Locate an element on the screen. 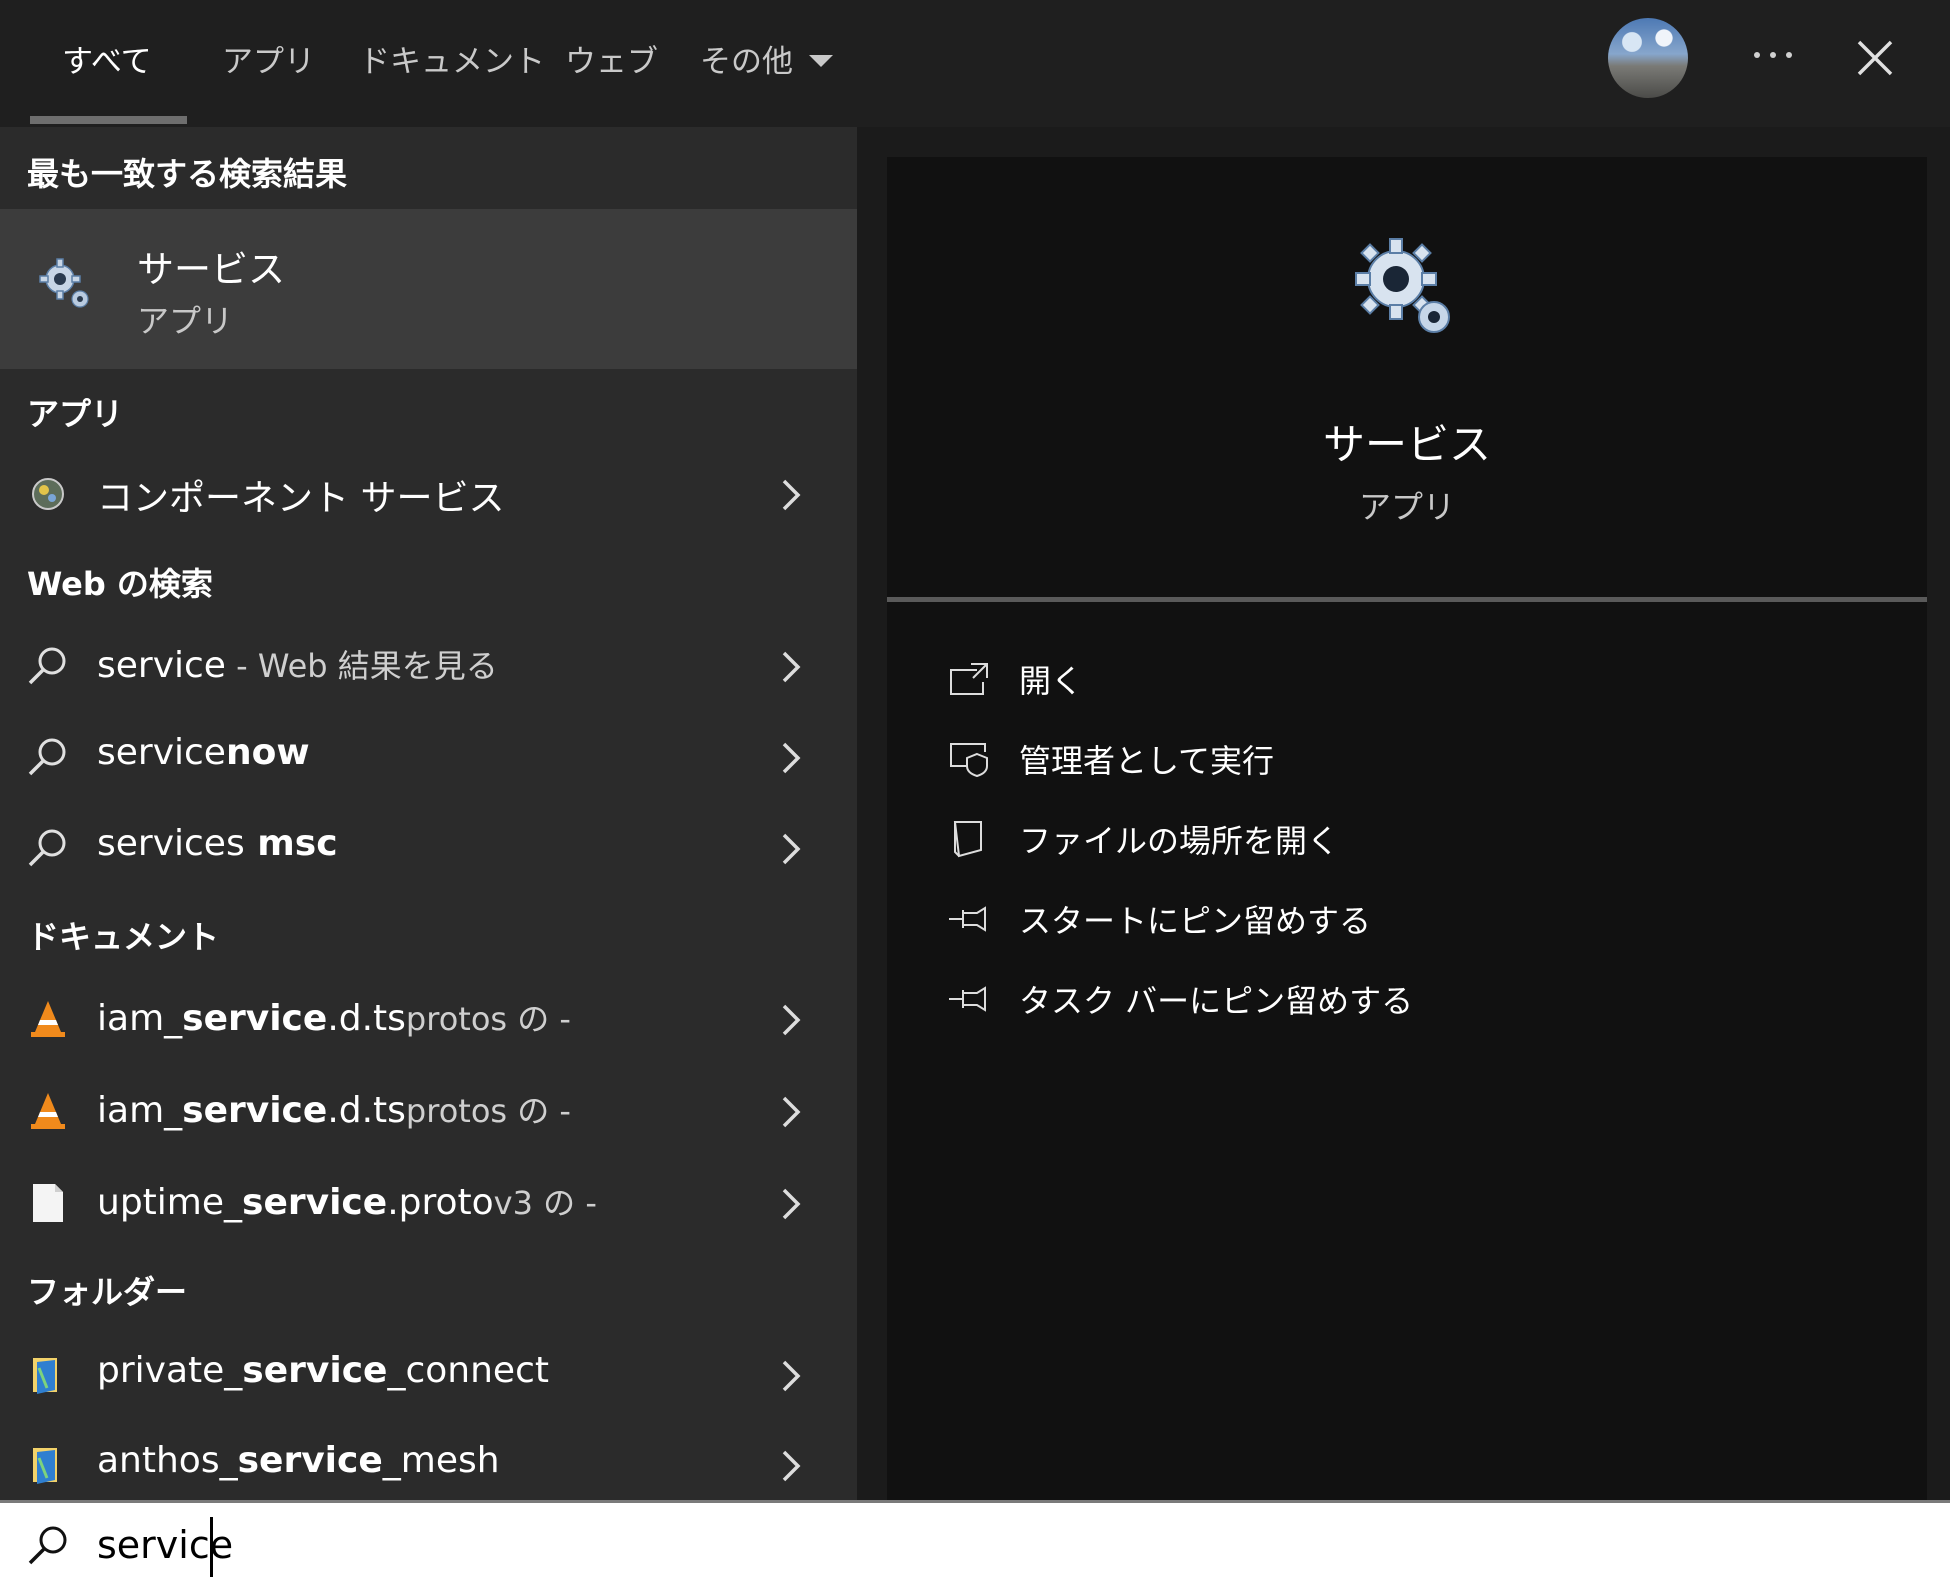 Image resolution: width=1950 pixels, height=1590 pixels. best-match-item: サービス アプリ is located at coordinates (428, 289).